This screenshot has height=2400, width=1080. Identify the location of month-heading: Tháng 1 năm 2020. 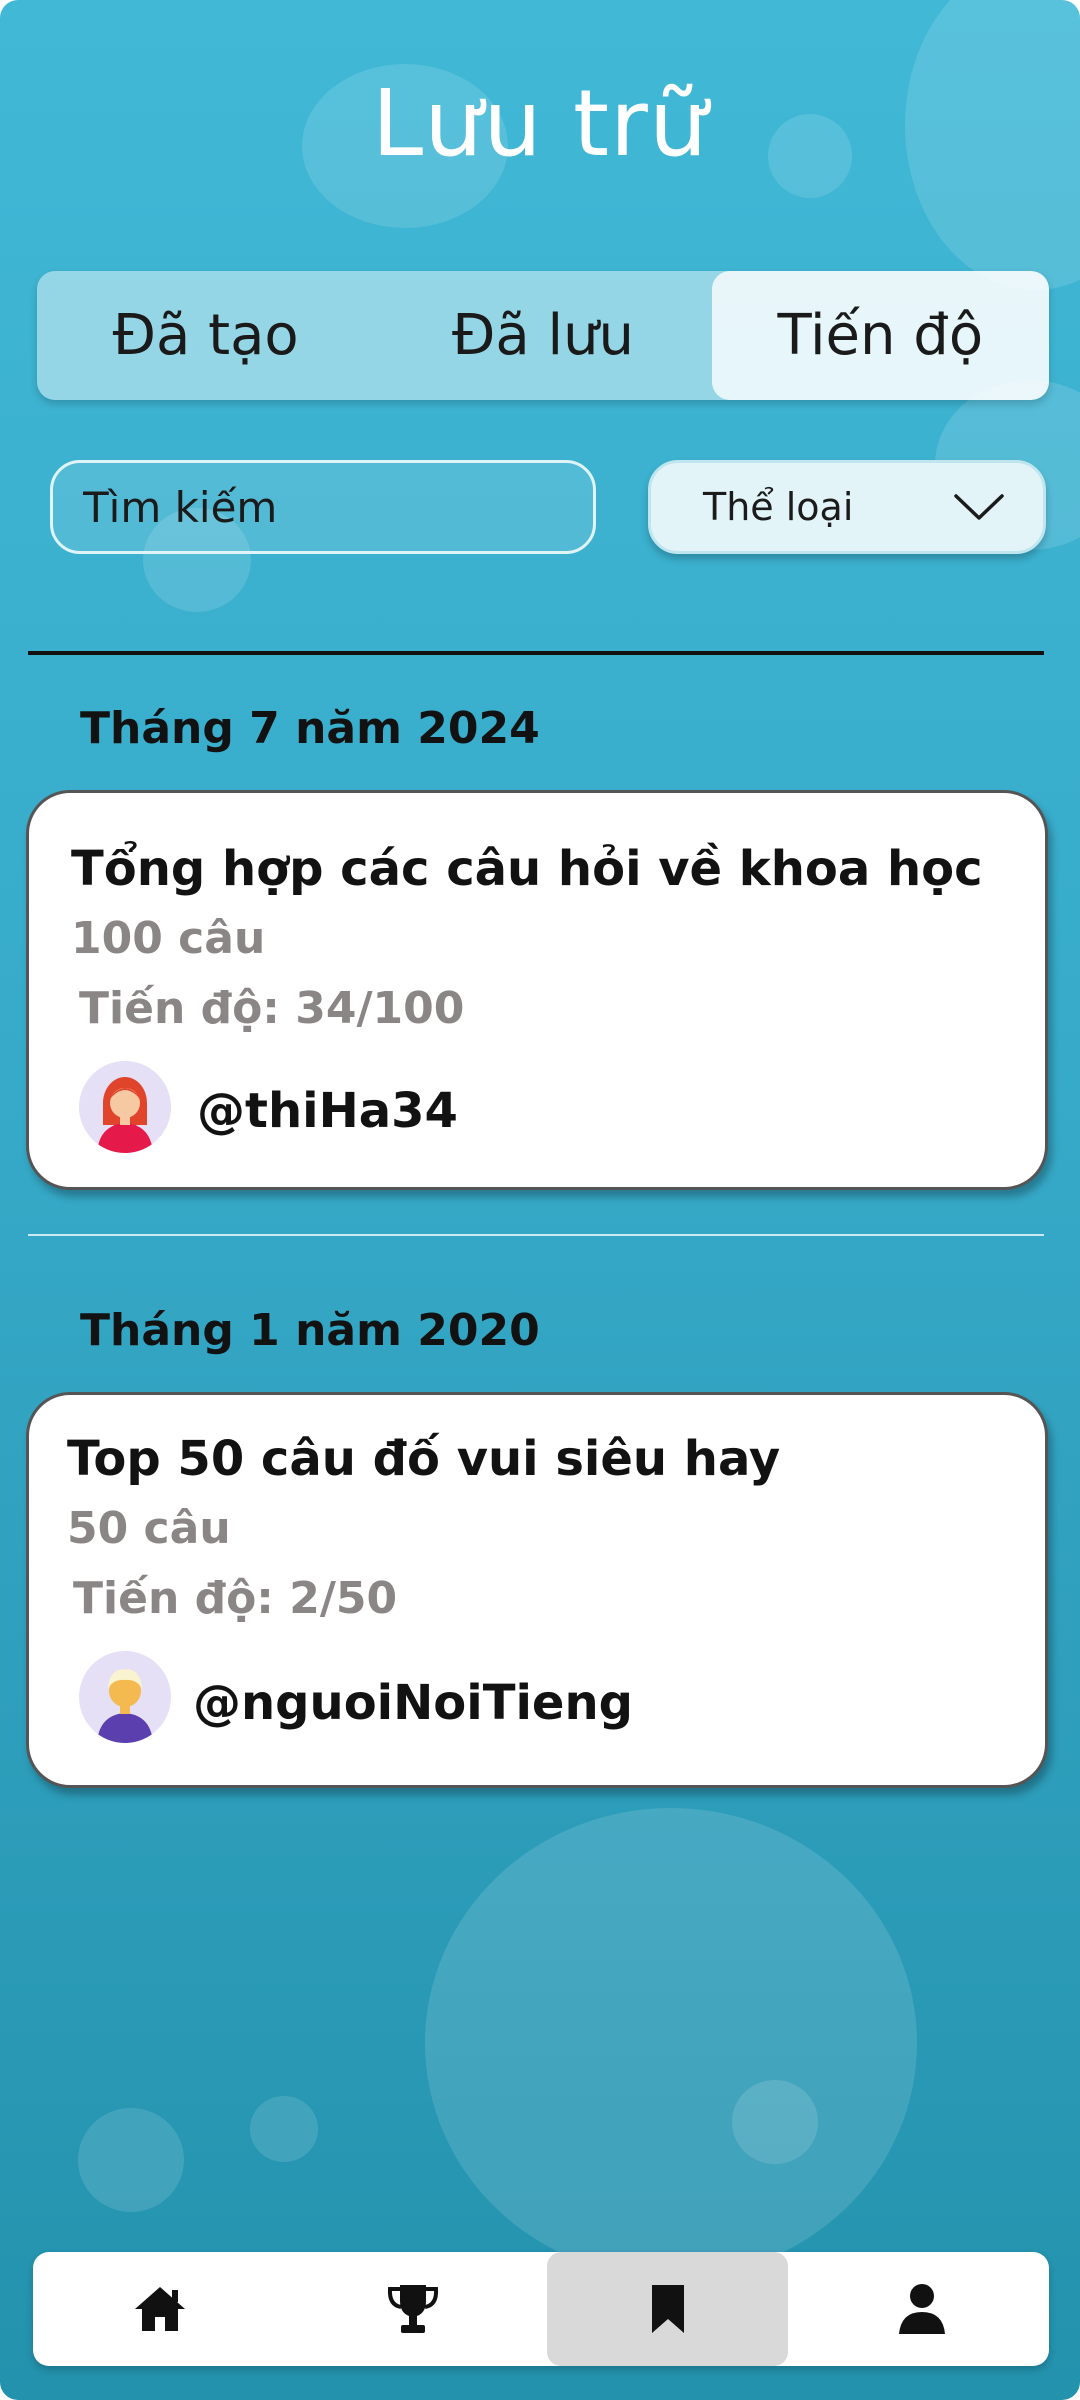
(310, 1330).